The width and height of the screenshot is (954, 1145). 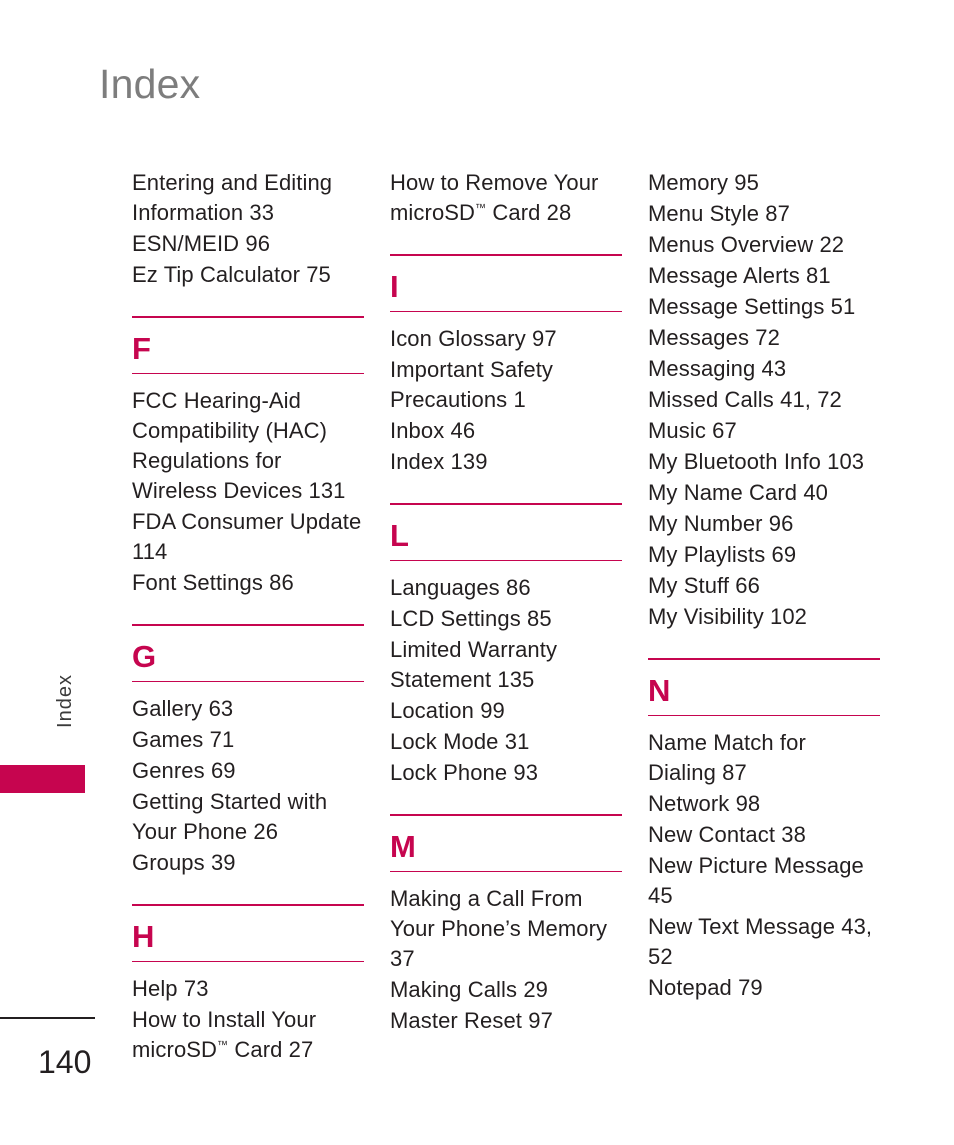 I want to click on index-entry: Icon Glossary 97, so click(x=506, y=339).